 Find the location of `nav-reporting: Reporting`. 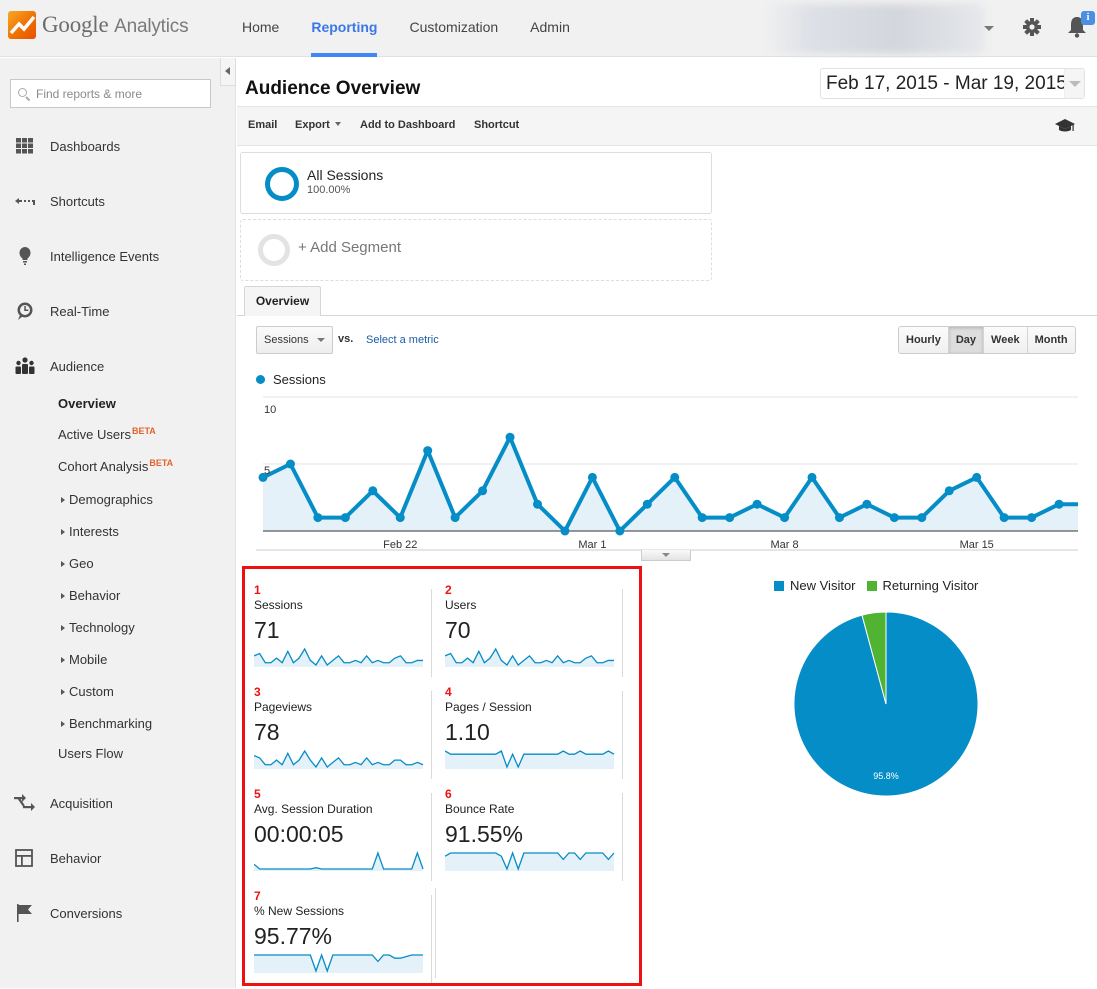

nav-reporting: Reporting is located at coordinates (344, 28).